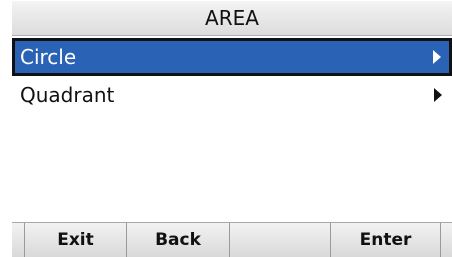  Describe the element at coordinates (67, 95) in the screenshot. I see `menu-item-label: Quadrant` at that location.